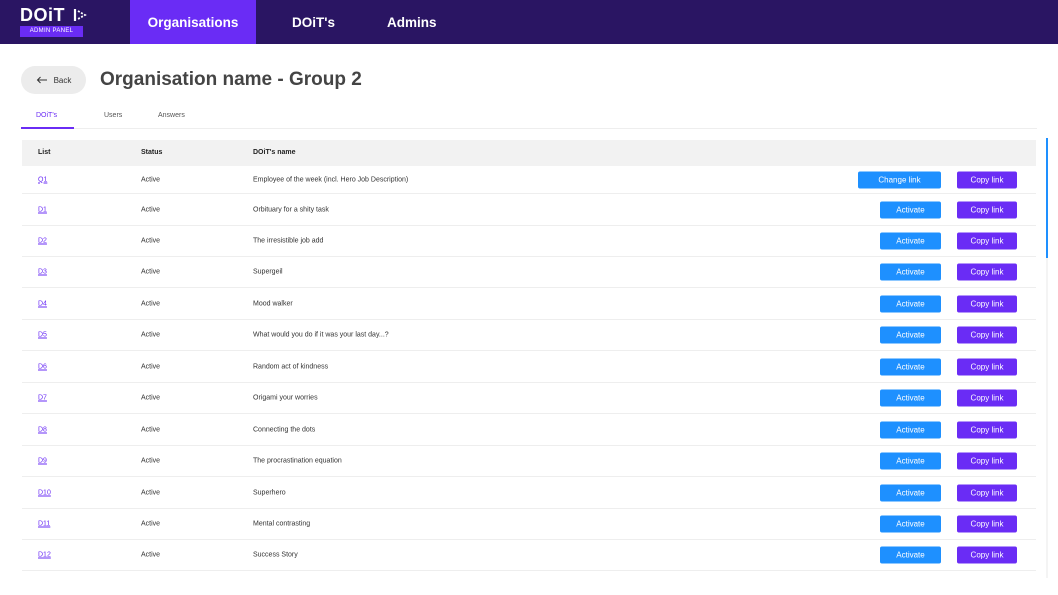  I want to click on admin-panel-badge: ADMIN PANEL, so click(51, 31).